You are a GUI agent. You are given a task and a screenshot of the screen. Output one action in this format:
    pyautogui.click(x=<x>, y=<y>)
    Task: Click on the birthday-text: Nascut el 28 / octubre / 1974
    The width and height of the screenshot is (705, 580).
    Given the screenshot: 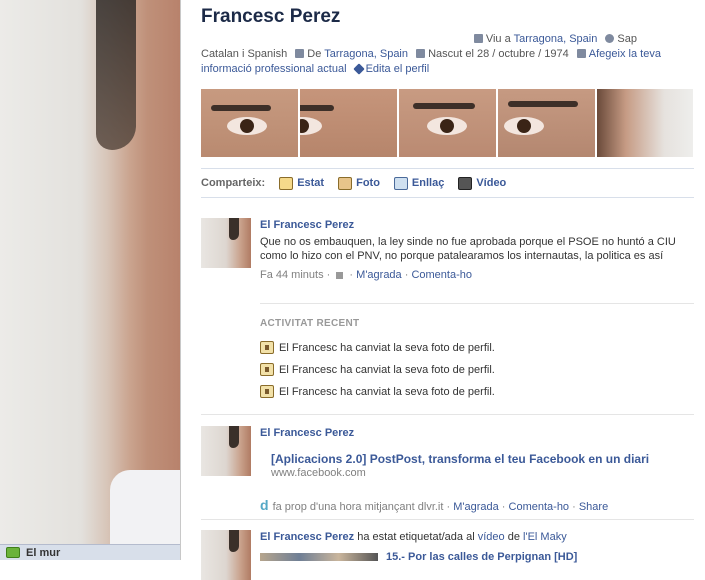 What is the action you would take?
    pyautogui.click(x=498, y=54)
    